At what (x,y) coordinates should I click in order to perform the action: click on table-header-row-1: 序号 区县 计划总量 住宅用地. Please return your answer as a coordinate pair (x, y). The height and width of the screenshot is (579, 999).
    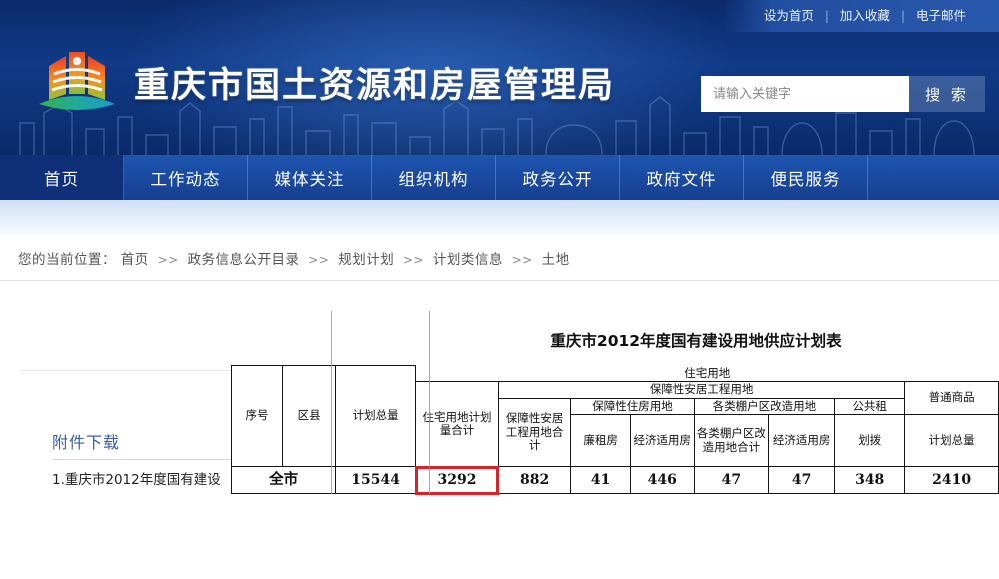
    Looking at the image, I should click on (614, 416).